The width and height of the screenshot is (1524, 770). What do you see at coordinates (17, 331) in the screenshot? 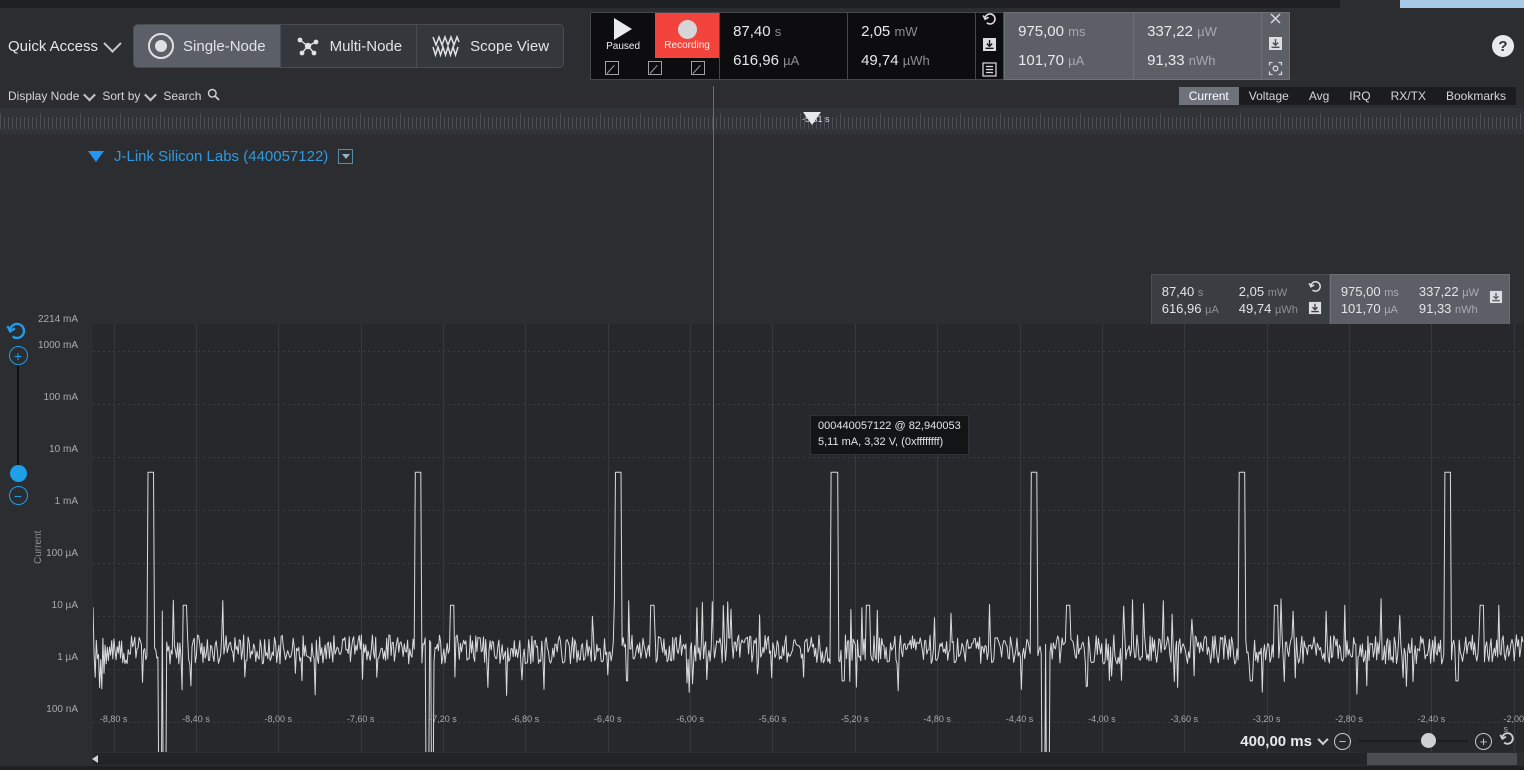
I see `vertical-zoom-reset-icon` at bounding box center [17, 331].